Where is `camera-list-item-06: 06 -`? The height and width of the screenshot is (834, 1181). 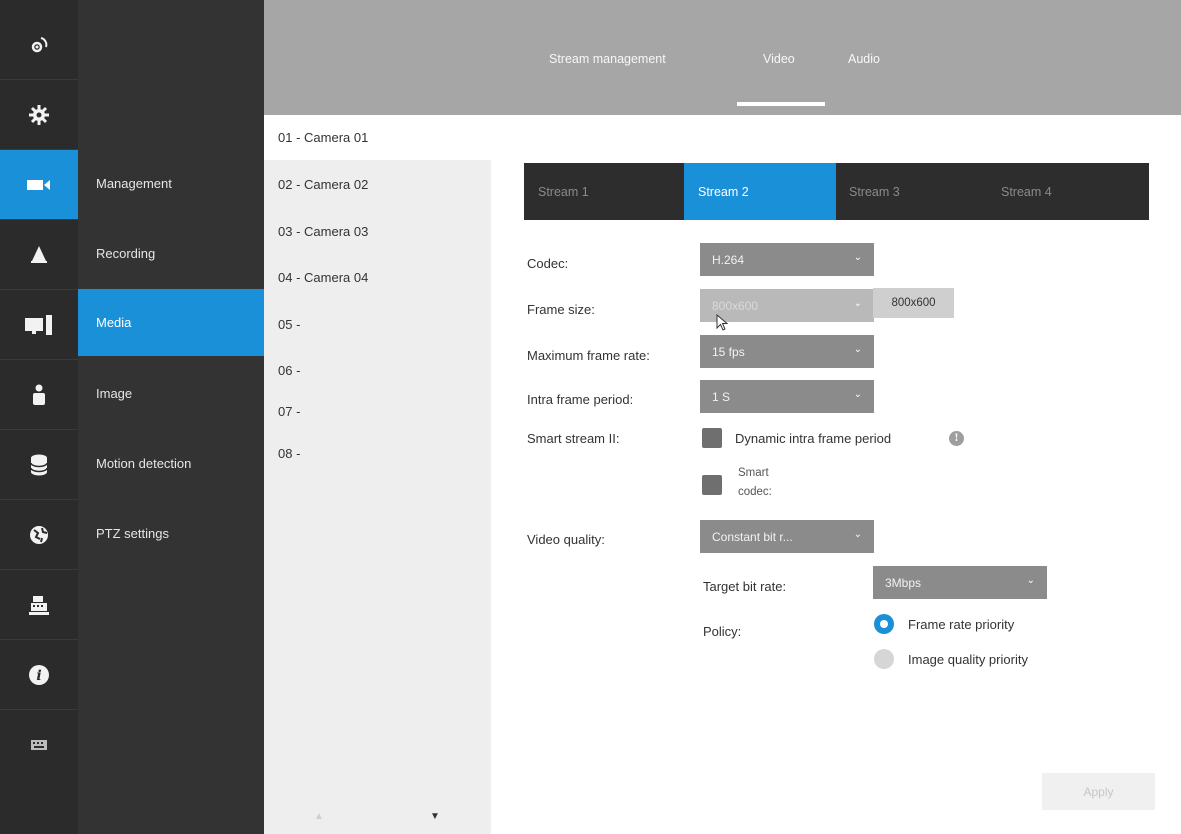
camera-list-item-06: 06 - is located at coordinates (377, 370).